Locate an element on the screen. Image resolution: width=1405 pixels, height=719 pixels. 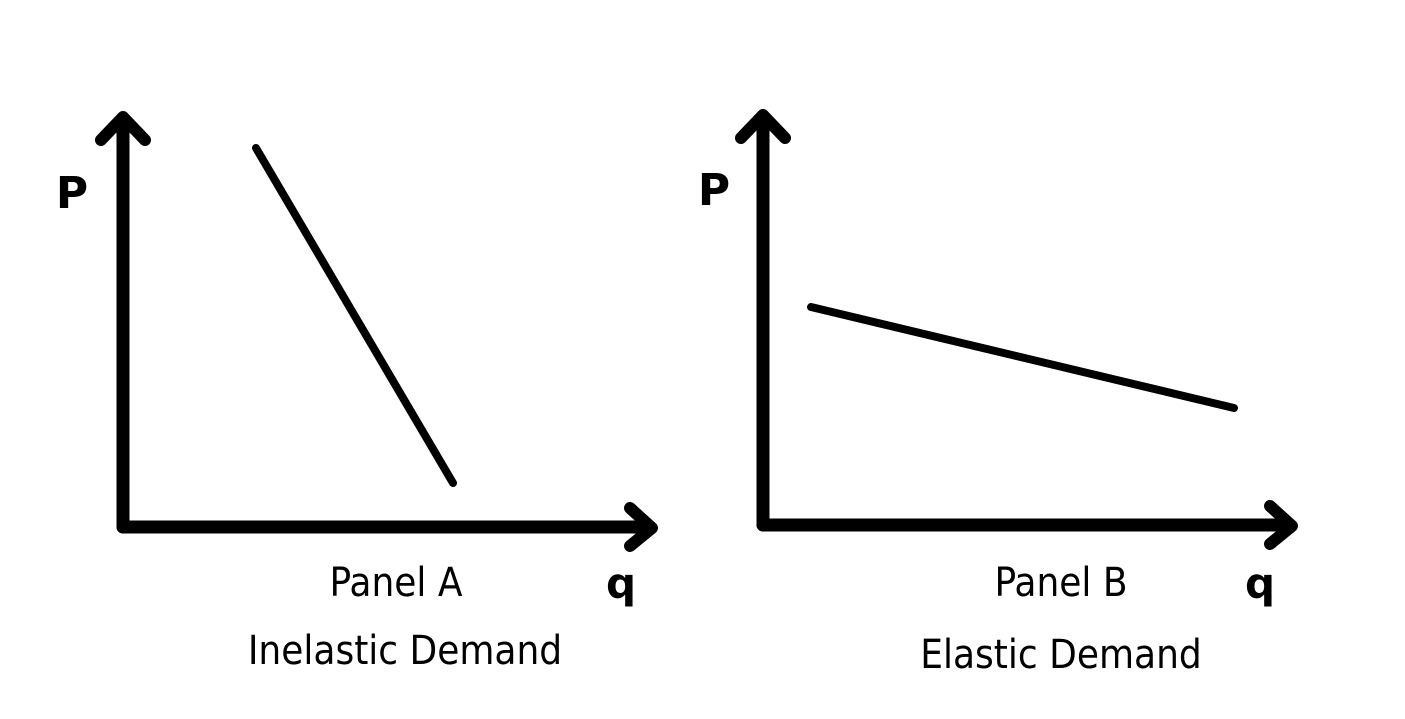
panel-b-subtitle: Elastic Demand is located at coordinates (1060, 655).